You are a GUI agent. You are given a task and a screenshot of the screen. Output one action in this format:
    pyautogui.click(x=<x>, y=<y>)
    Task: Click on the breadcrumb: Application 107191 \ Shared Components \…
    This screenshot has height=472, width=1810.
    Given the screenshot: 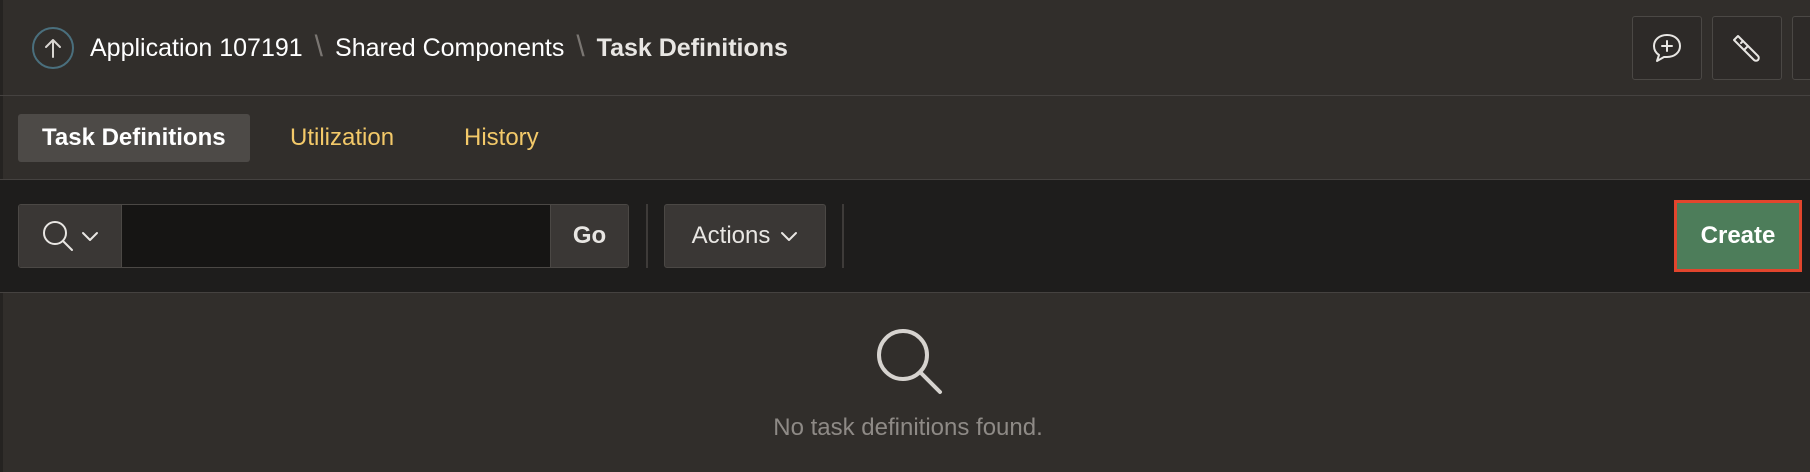 What is the action you would take?
    pyautogui.click(x=439, y=48)
    